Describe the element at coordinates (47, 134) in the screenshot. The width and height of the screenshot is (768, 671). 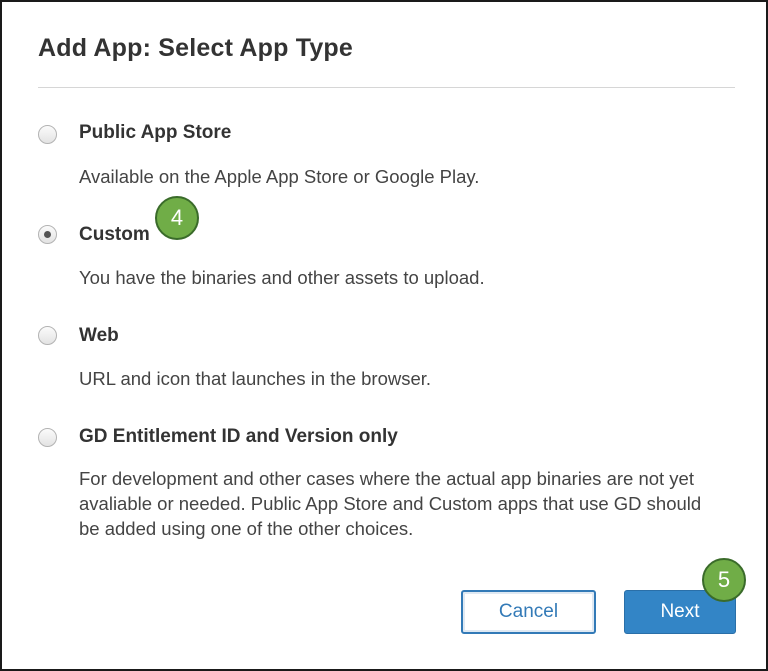
I see `radio-public-app-store` at that location.